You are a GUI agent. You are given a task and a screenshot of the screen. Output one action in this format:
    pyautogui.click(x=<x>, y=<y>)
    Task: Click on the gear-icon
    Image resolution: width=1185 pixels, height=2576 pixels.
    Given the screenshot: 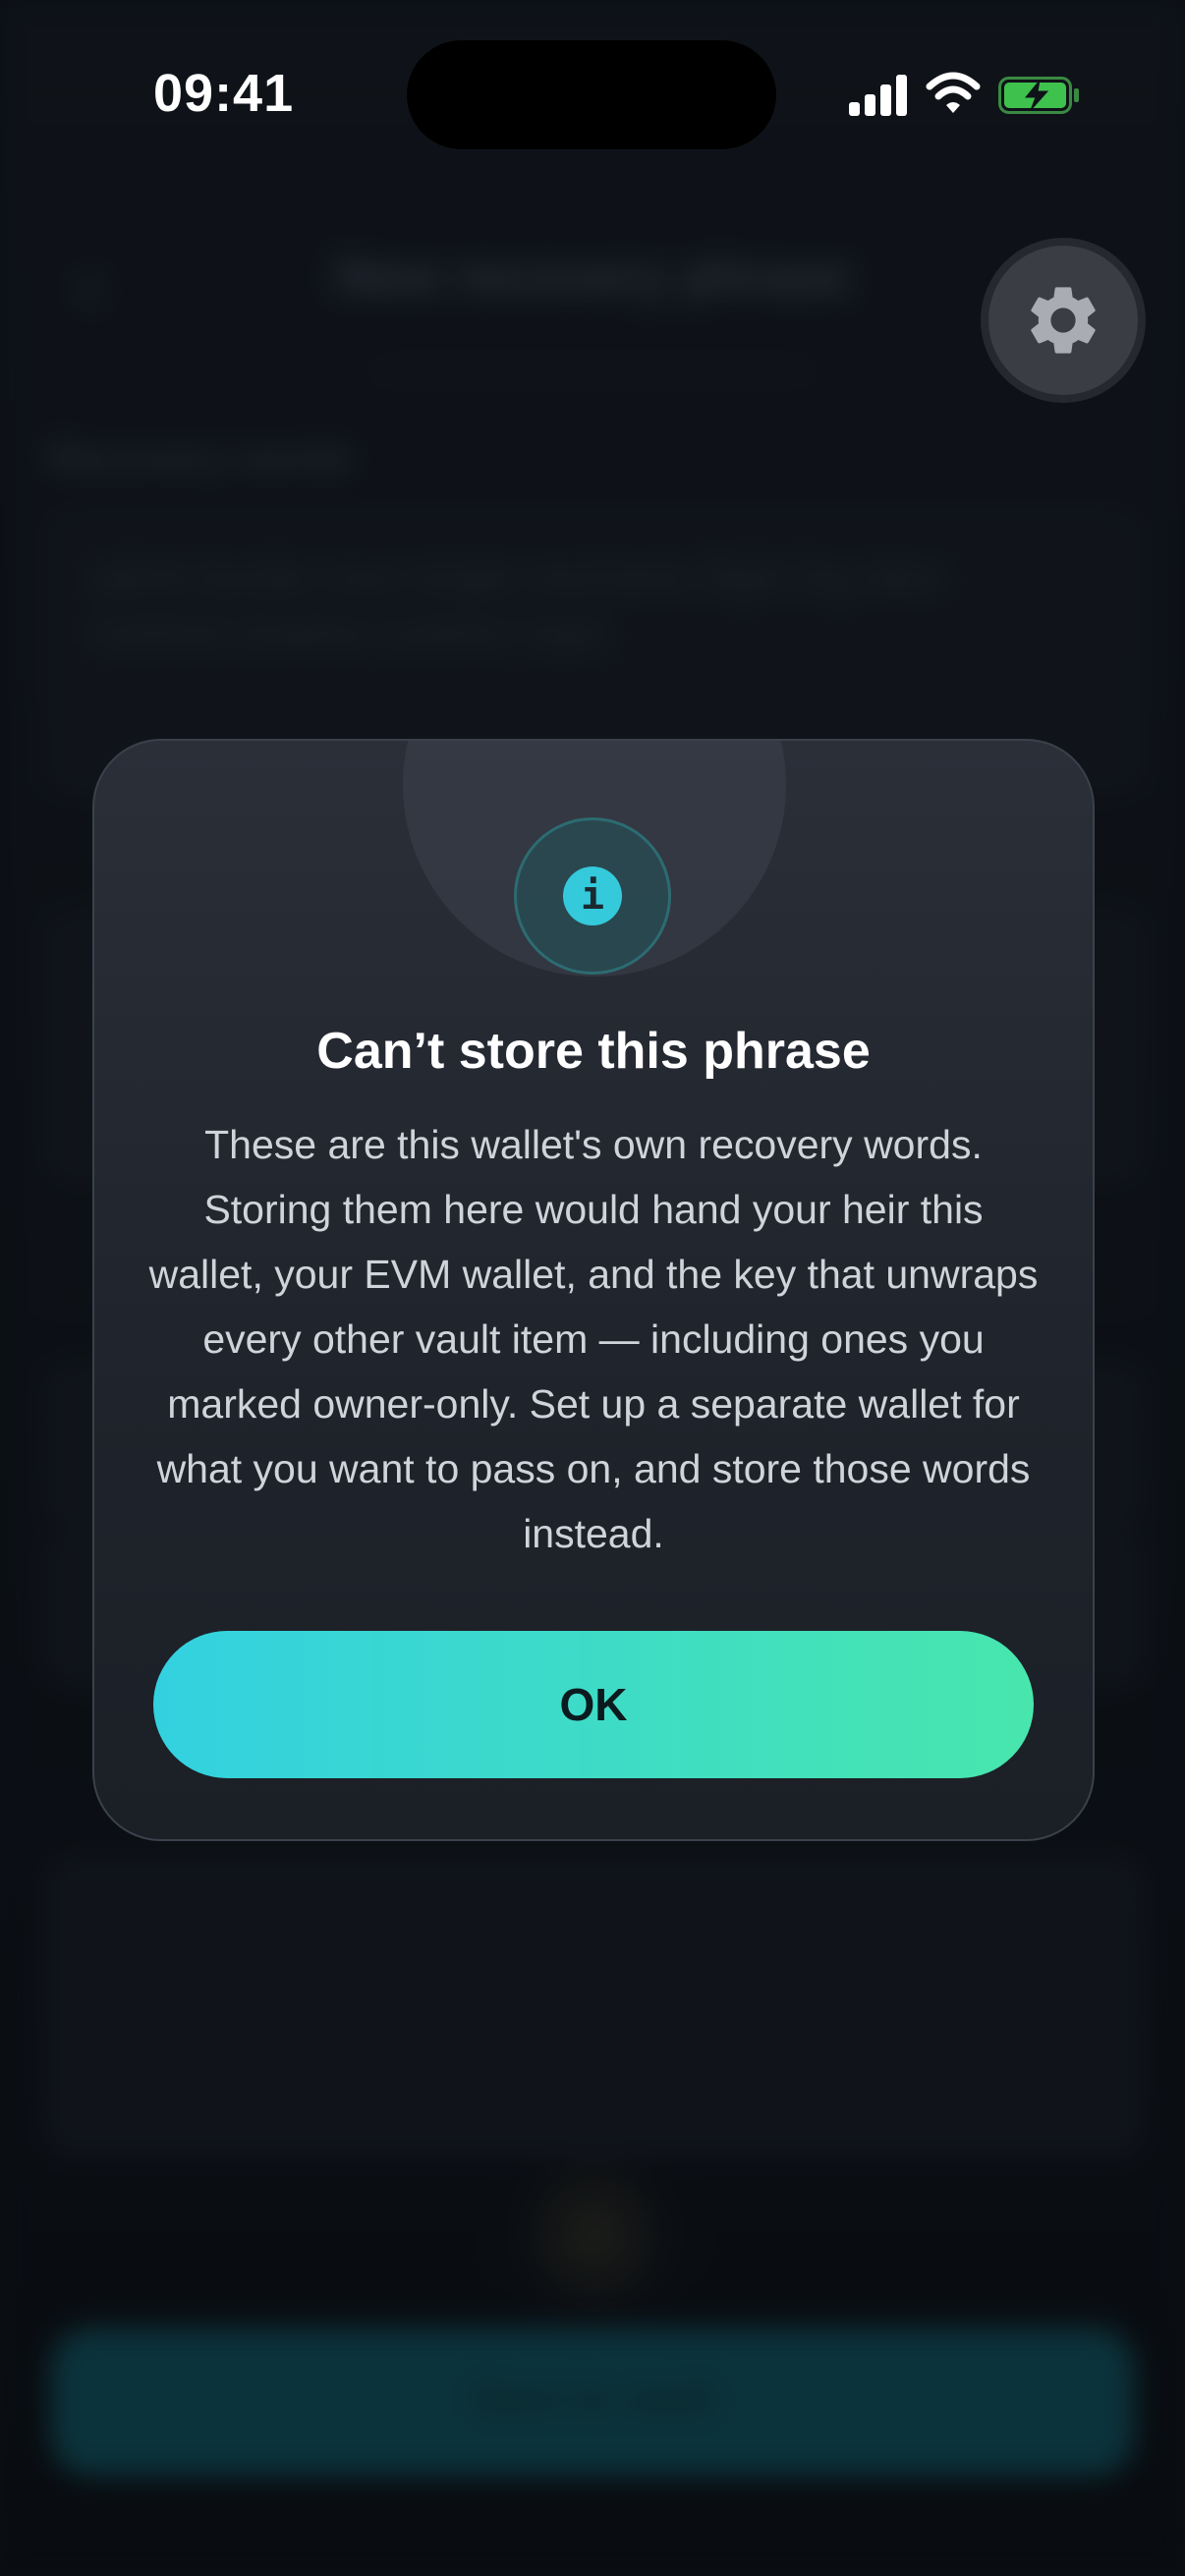 What is the action you would take?
    pyautogui.click(x=1064, y=320)
    